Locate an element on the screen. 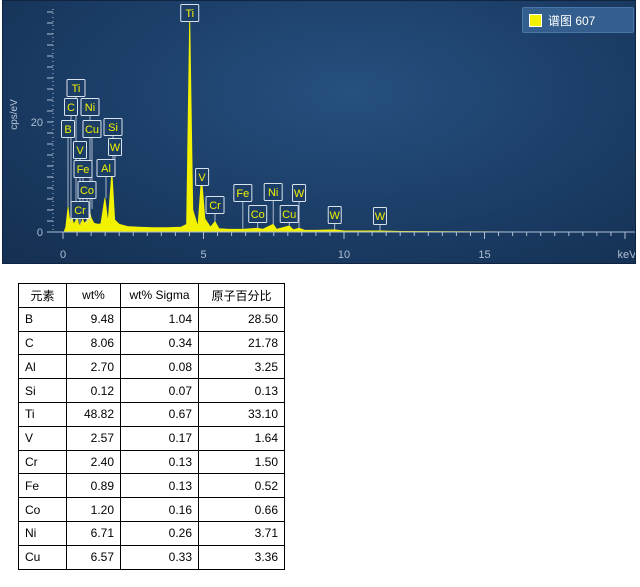 Image resolution: width=640 pixels, height=587 pixels. table-header-row: 元素 wt% wt% Sigma 原子百分比 is located at coordinates (151, 295).